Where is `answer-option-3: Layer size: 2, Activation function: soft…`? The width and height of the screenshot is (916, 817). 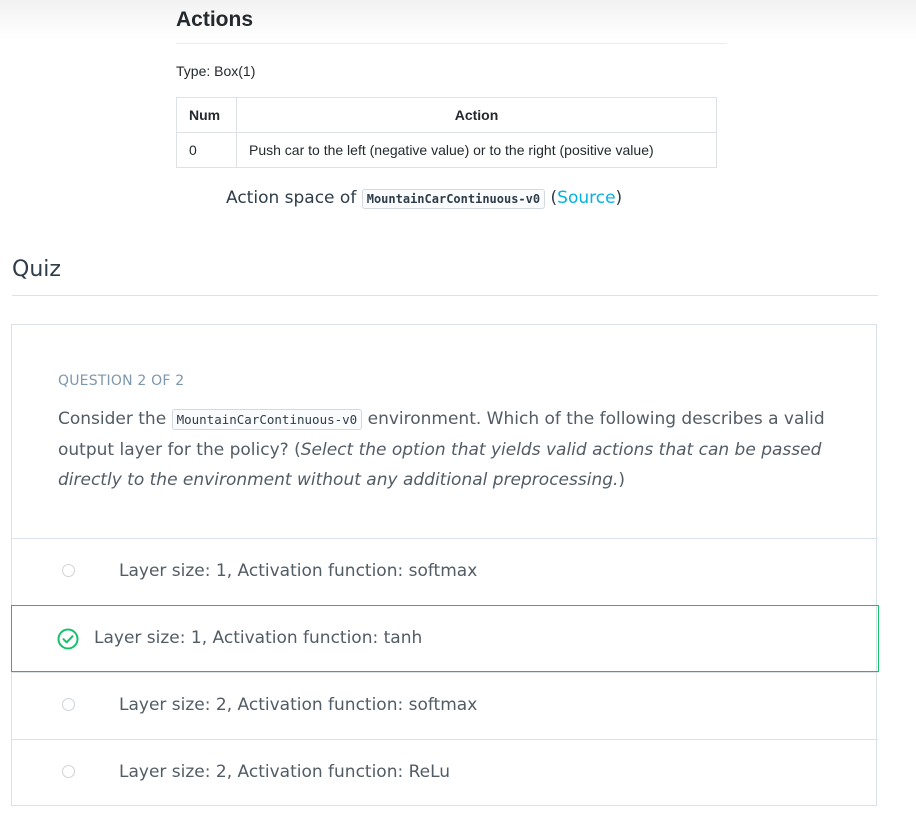 answer-option-3: Layer size: 2, Activation function: soft… is located at coordinates (445, 705).